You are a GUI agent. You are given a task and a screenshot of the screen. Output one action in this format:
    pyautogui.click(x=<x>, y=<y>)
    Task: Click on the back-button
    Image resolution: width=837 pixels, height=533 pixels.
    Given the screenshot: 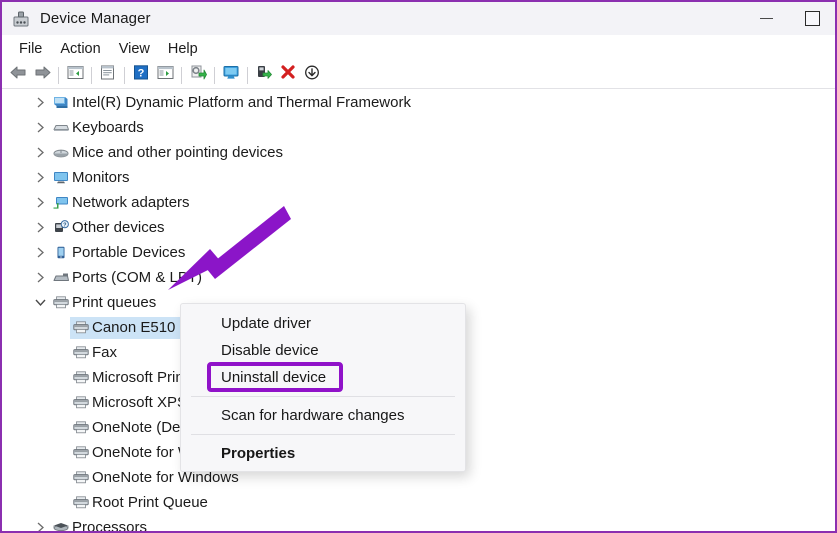 What is the action you would take?
    pyautogui.click(x=18, y=75)
    